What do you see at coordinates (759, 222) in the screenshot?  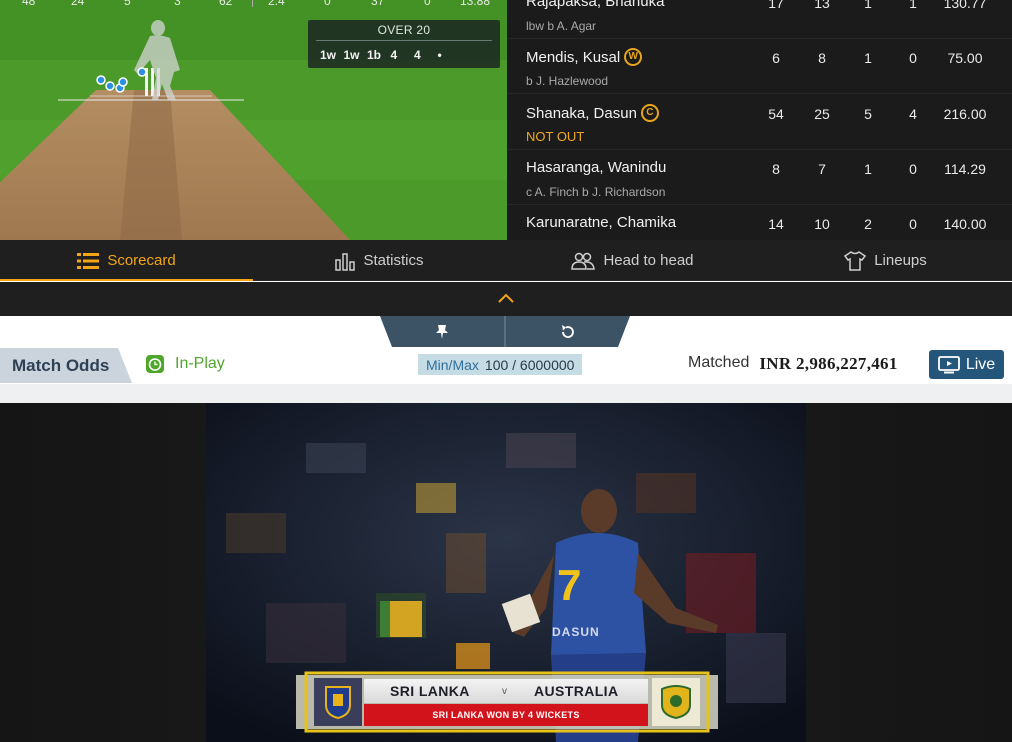 I see `batter-row: Karunaratne, Chamika 14 10 2 0 140.00` at bounding box center [759, 222].